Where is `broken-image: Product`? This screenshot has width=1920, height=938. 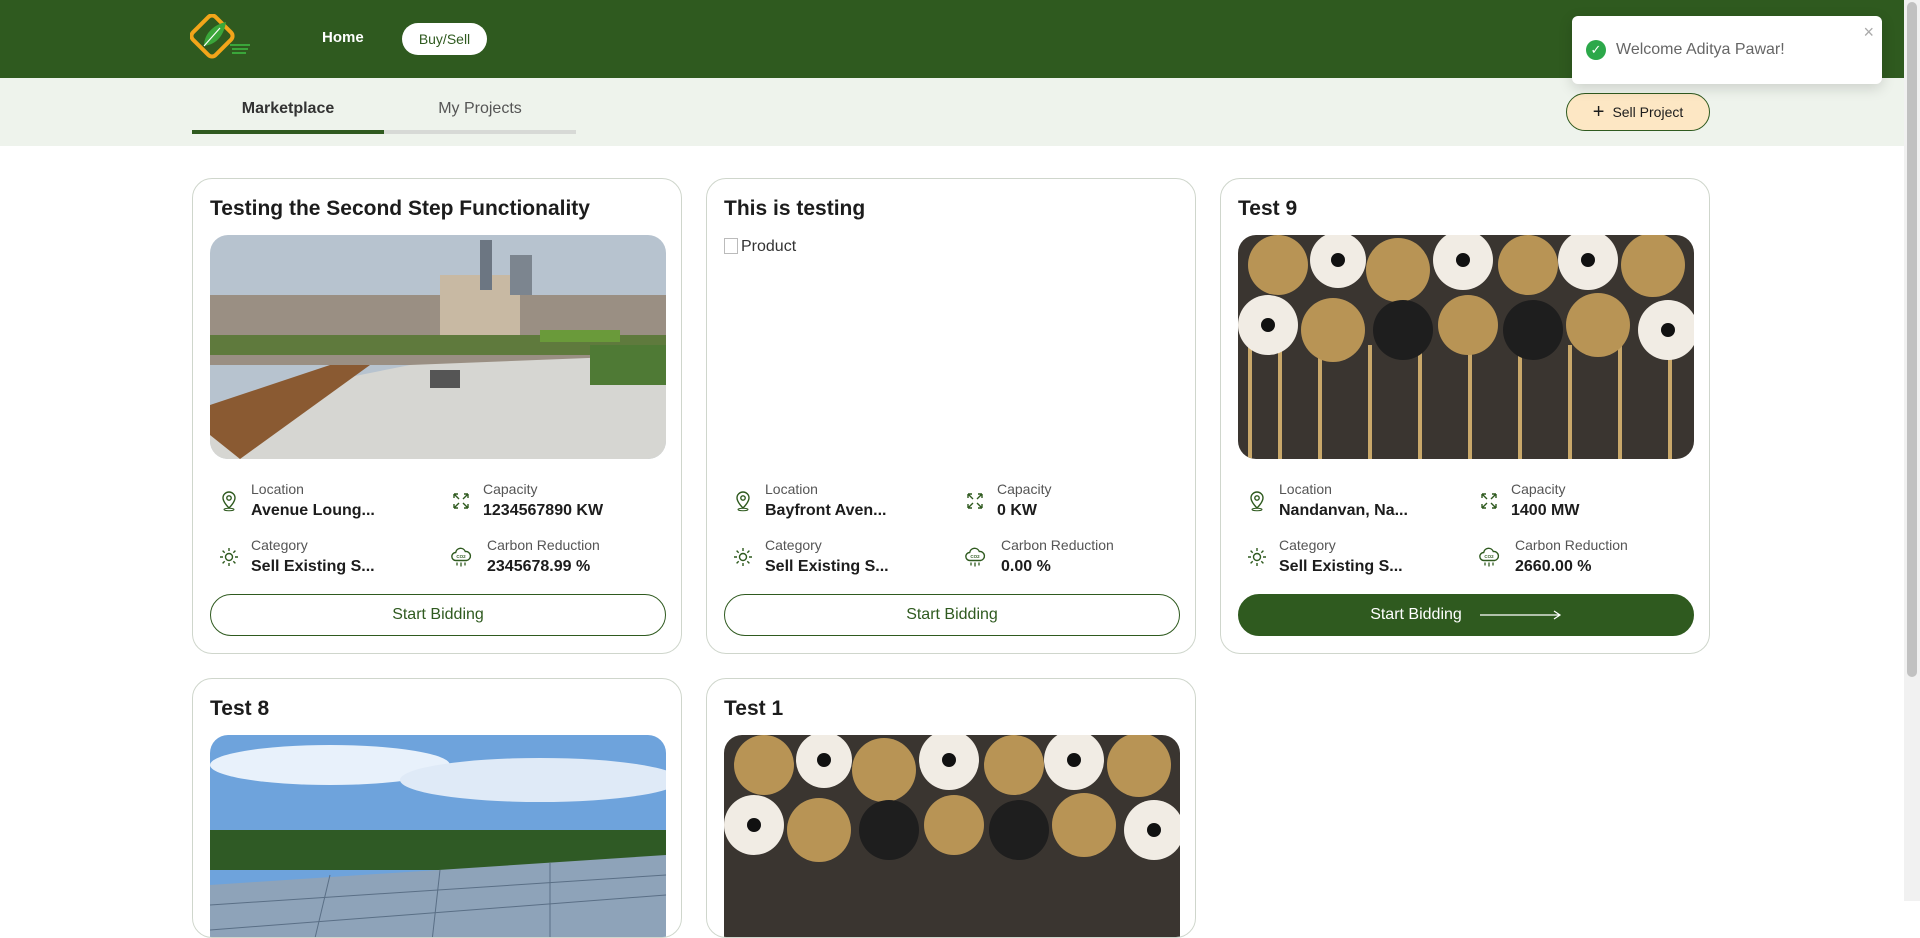
broken-image: Product is located at coordinates (760, 247).